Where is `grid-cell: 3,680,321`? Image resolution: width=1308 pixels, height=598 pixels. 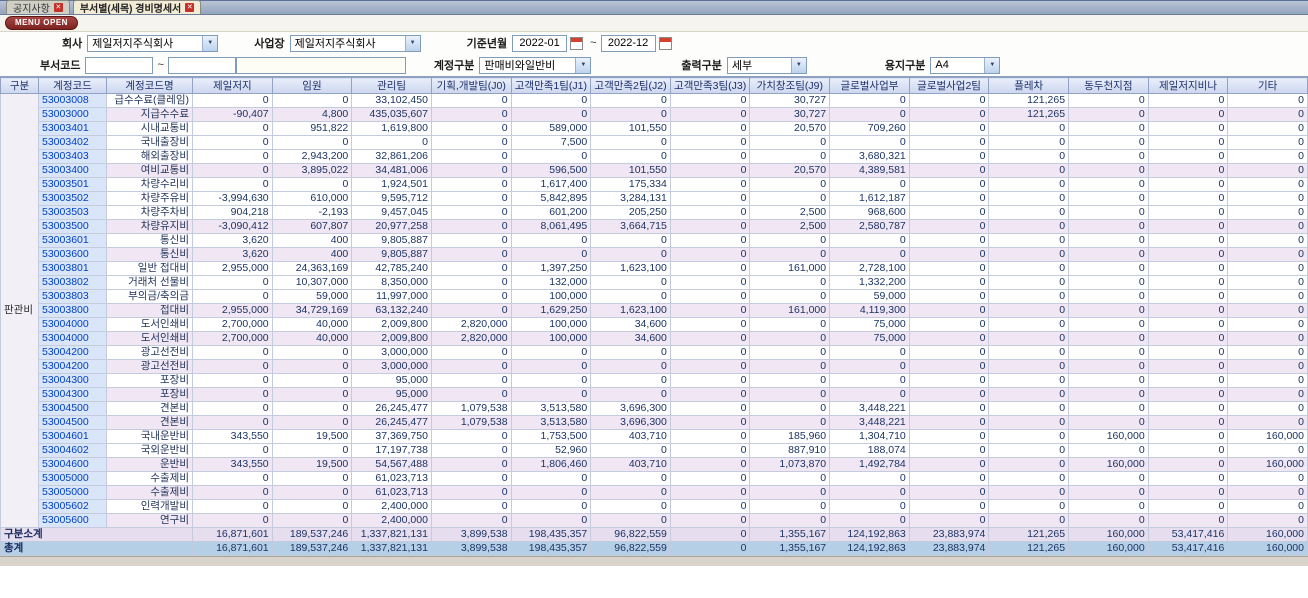
grid-cell: 3,680,321 is located at coordinates (869, 156).